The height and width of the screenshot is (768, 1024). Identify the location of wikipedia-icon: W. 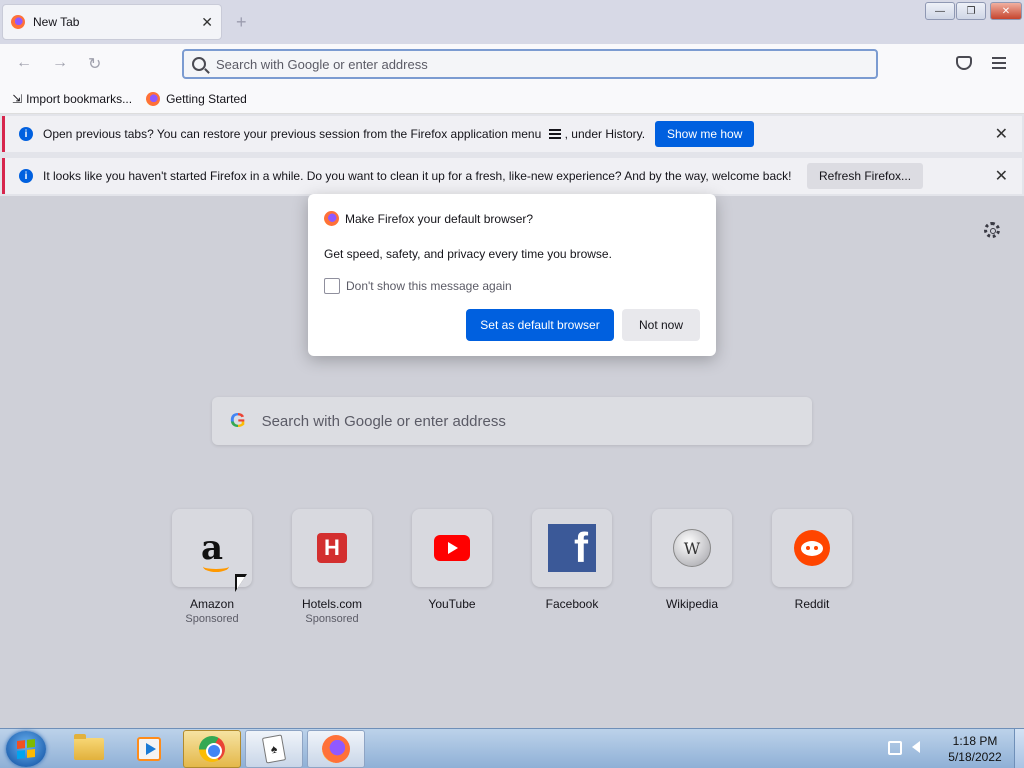
(692, 548).